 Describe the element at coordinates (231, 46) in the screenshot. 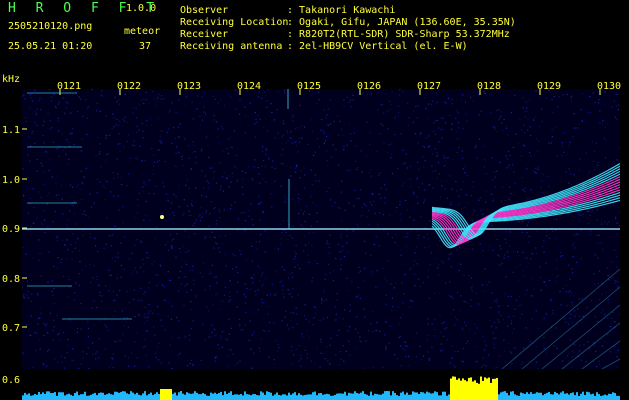

I see `antenna-label: Receiving antenna` at that location.